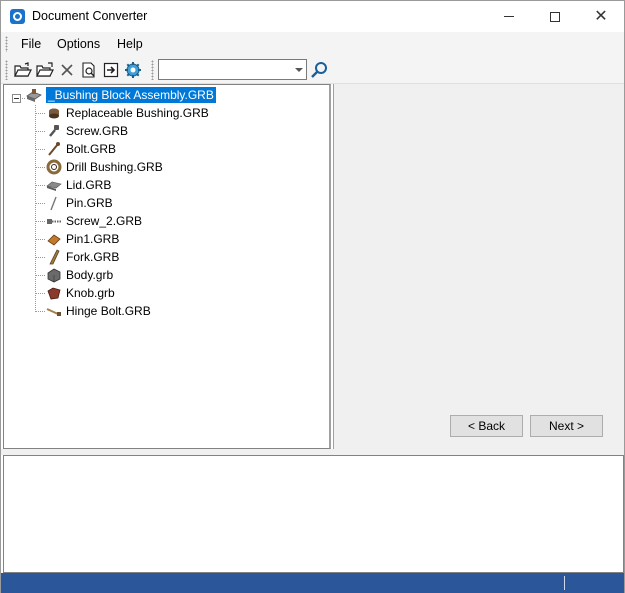  Describe the element at coordinates (54, 167) in the screenshot. I see `ring-icon` at that location.